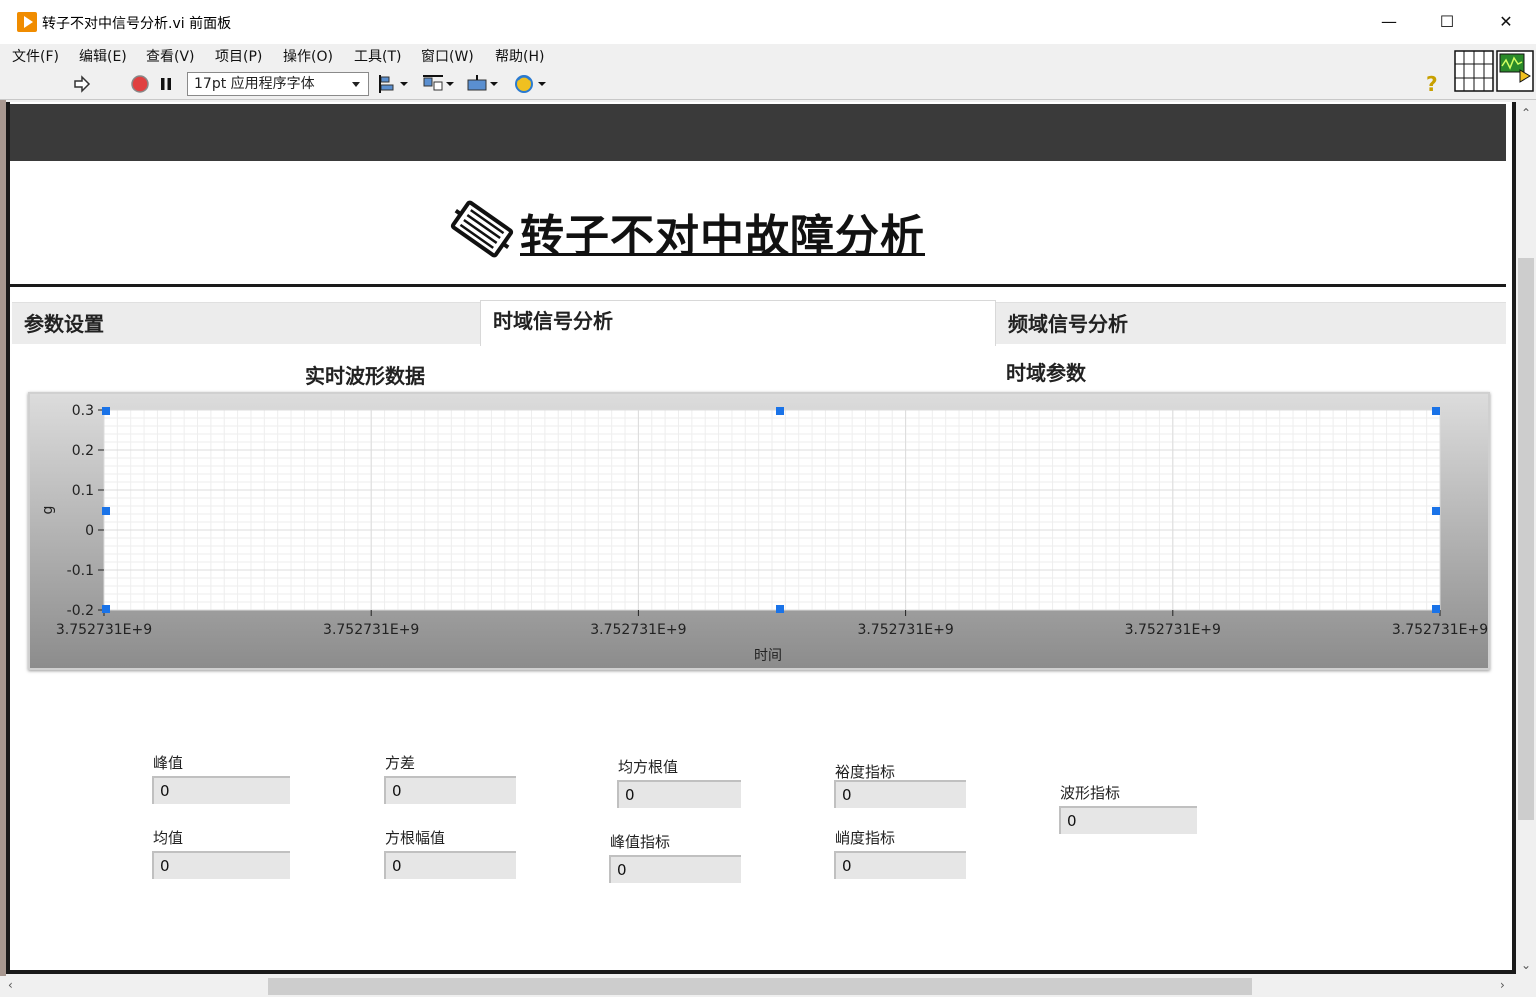 The image size is (1536, 997). I want to click on crest-factor-label: 峰值指标, so click(640, 842).